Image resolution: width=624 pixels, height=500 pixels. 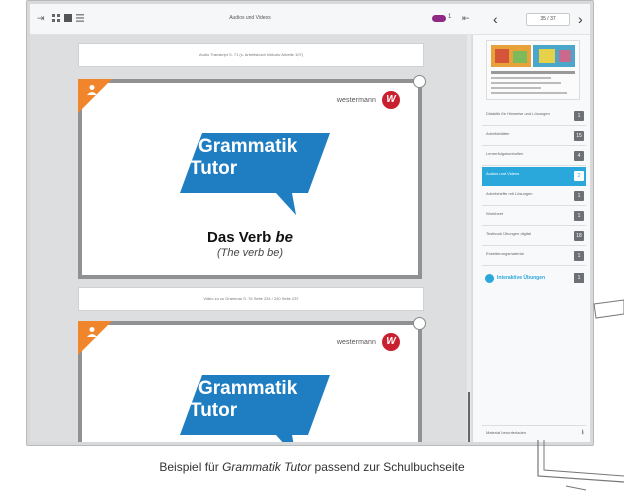 What do you see at coordinates (534, 156) in the screenshot?
I see `sidebar-item-lernerfolgskontrollen: Lernerfolgskontrollen 4` at bounding box center [534, 156].